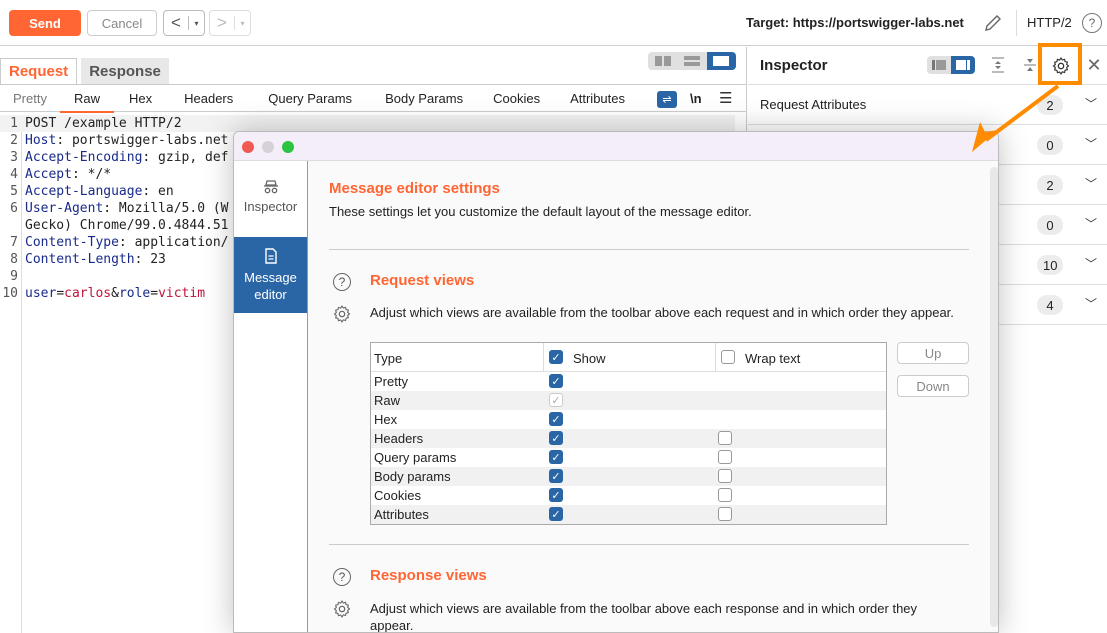 The height and width of the screenshot is (633, 1107). I want to click on view-type-name: Query params, so click(415, 457).